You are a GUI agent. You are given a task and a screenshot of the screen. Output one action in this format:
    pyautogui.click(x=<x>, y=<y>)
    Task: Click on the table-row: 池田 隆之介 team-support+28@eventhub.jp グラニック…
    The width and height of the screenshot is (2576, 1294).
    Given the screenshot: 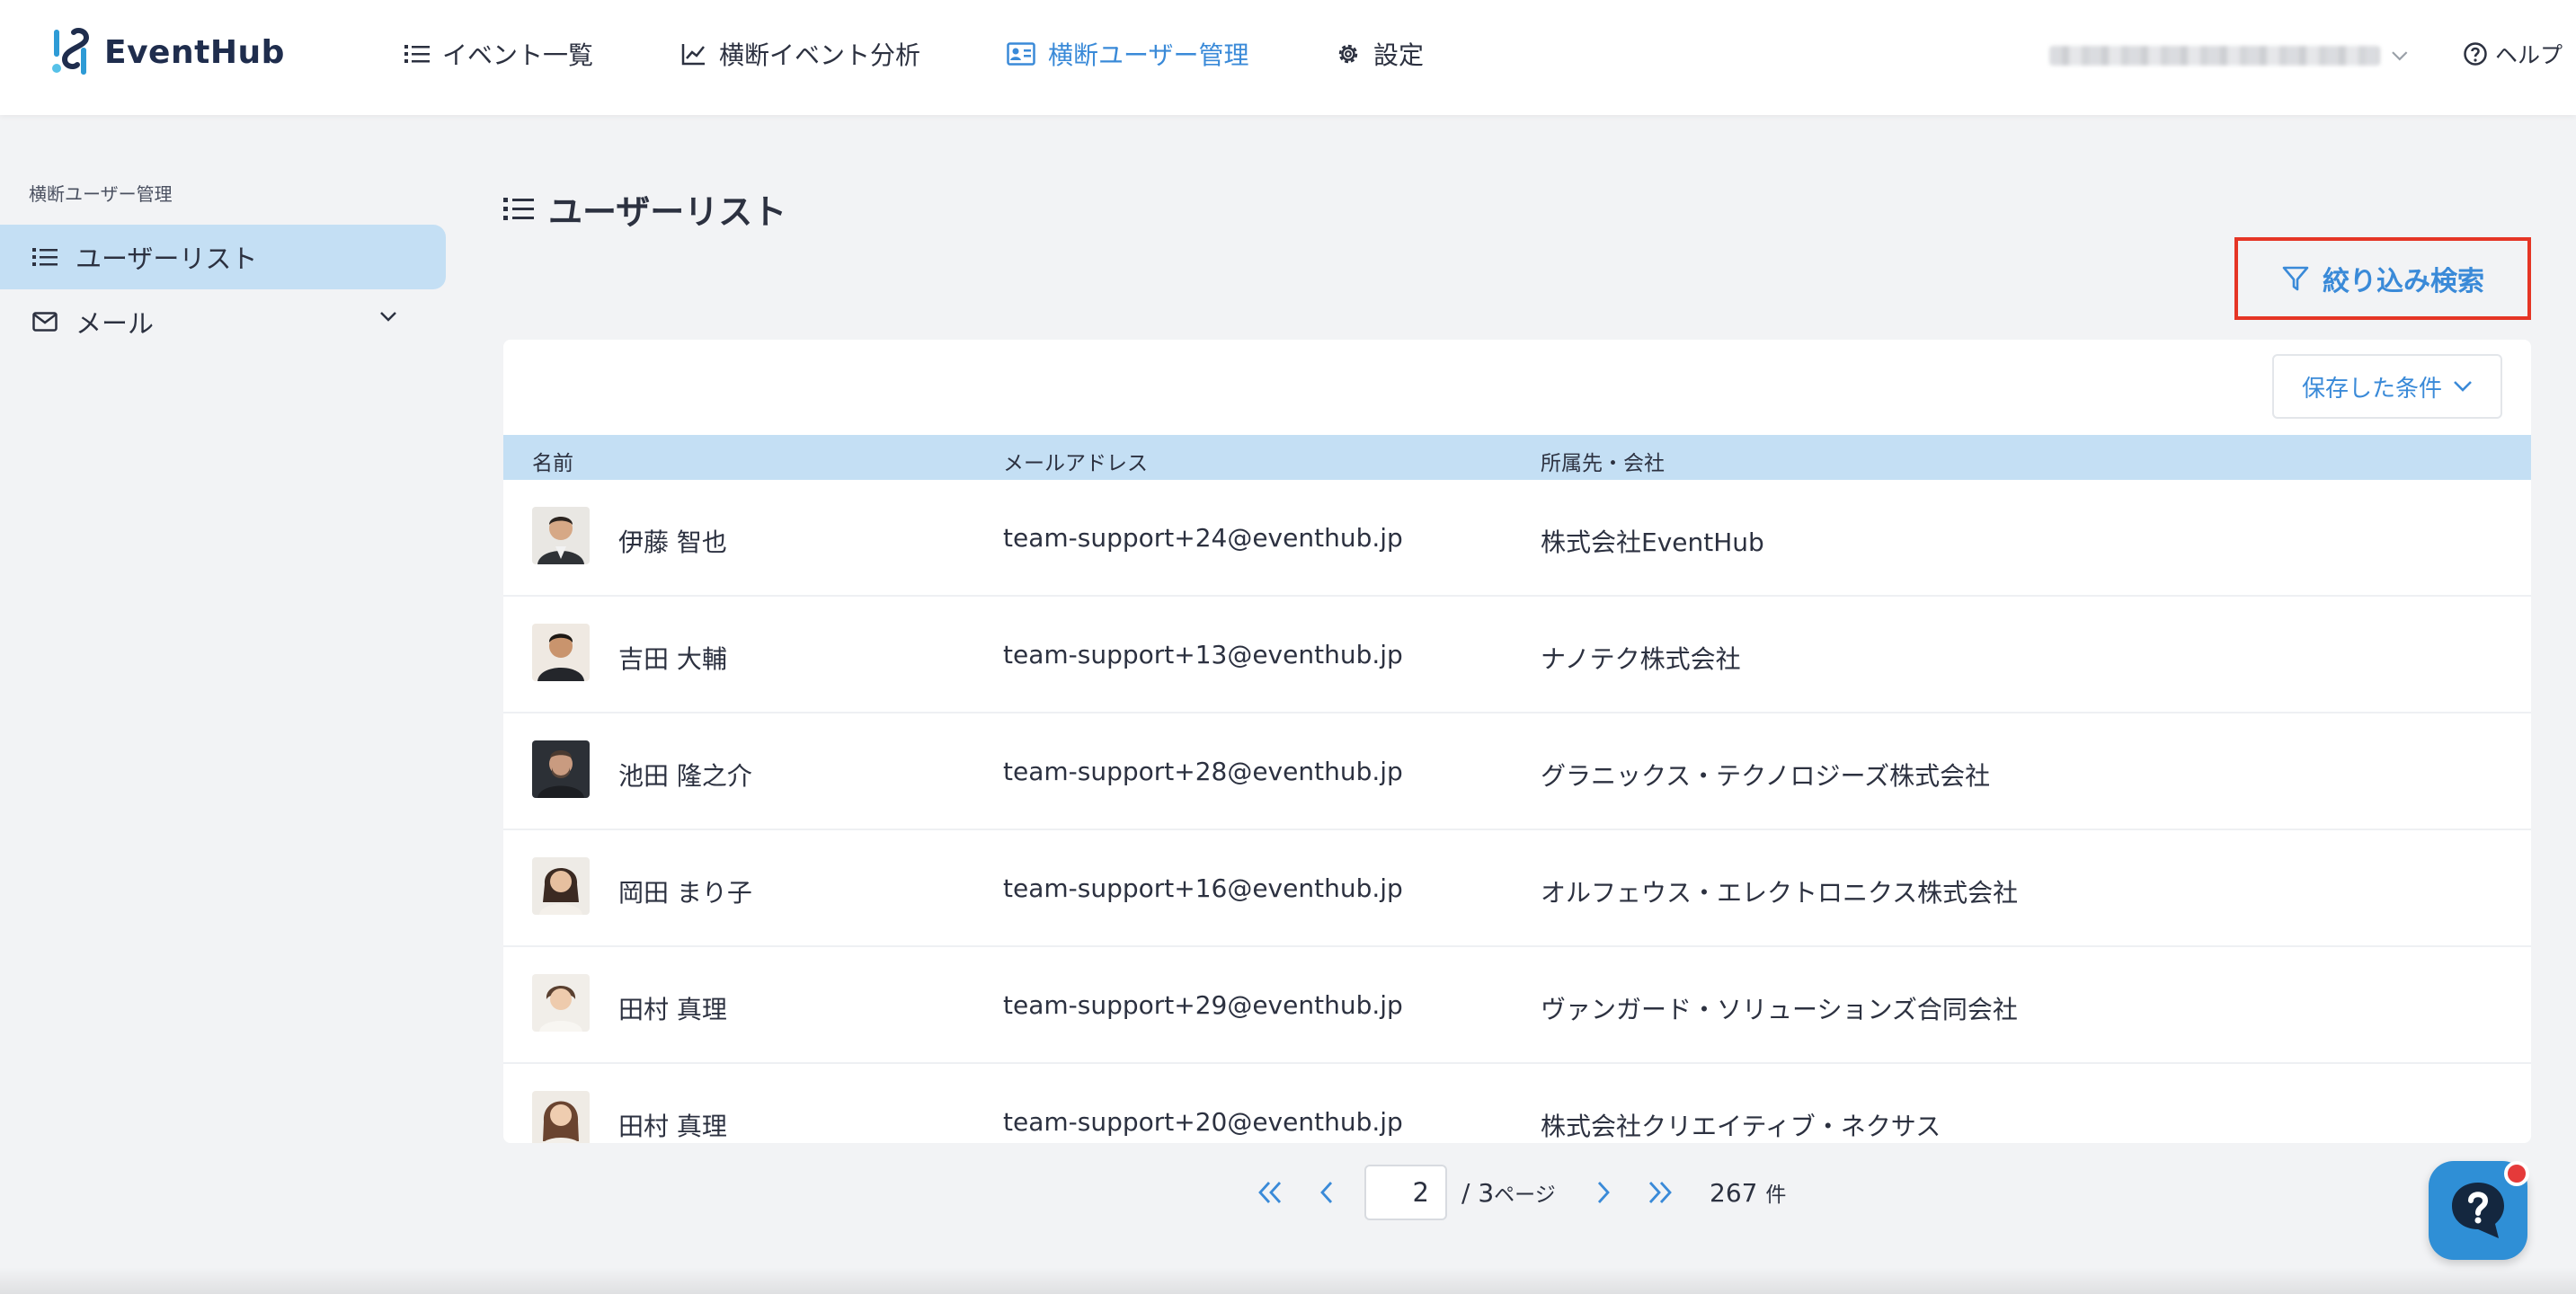 What is the action you would take?
    pyautogui.click(x=1517, y=771)
    